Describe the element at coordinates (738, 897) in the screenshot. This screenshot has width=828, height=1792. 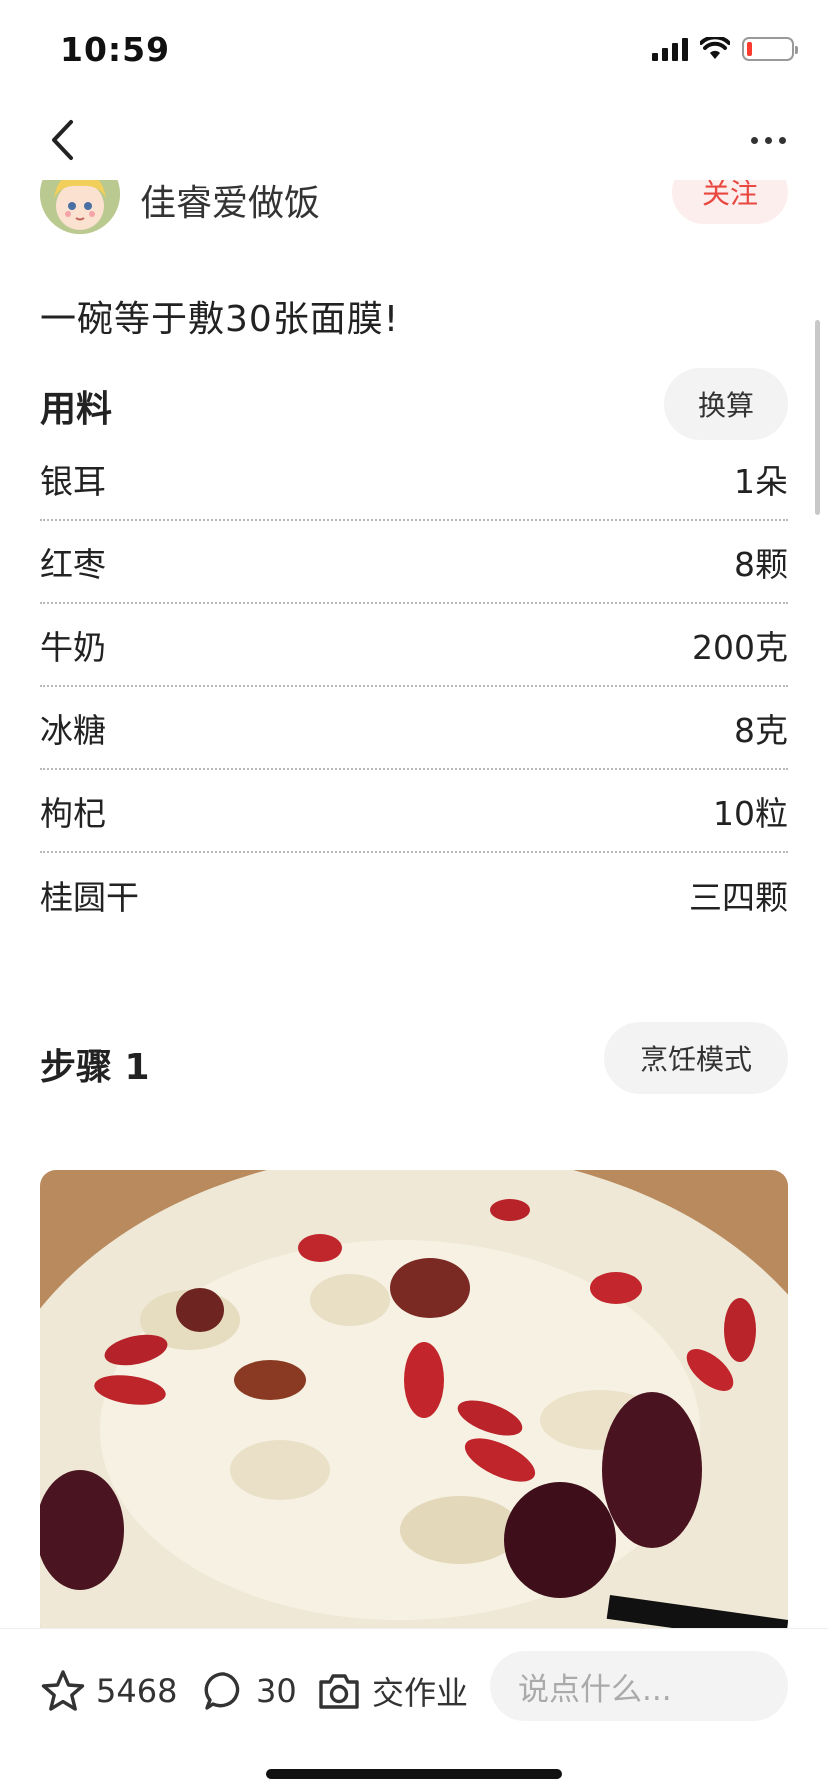
I see `ingredient-amount: 三四颗` at that location.